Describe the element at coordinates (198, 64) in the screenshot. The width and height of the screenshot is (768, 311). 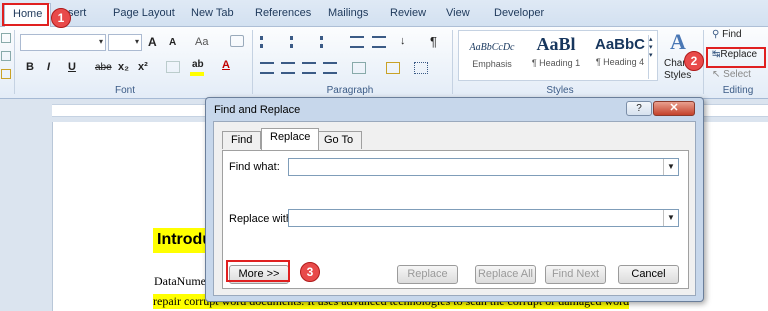
I see `highlight-label: ab` at that location.